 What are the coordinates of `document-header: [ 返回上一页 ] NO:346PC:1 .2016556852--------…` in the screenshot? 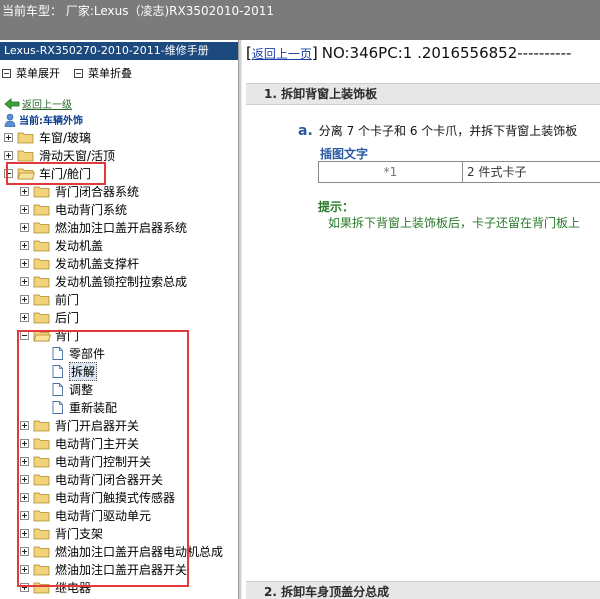 It's located at (408, 53).